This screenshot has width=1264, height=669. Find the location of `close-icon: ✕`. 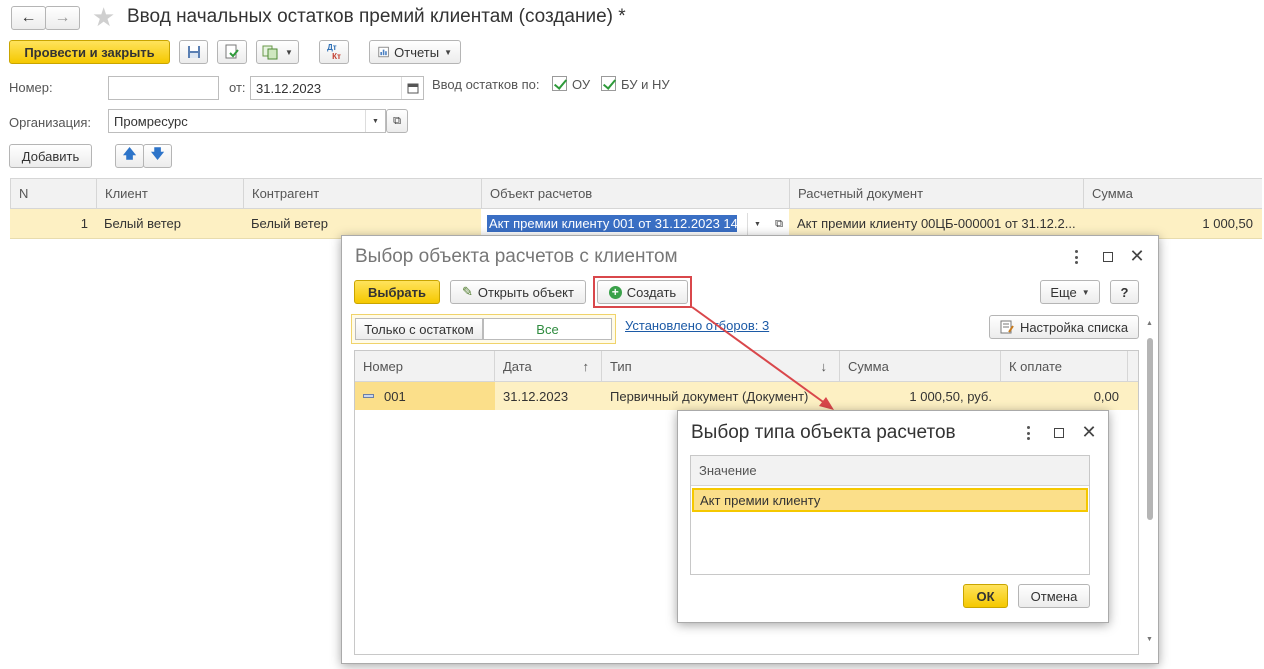

close-icon: ✕ is located at coordinates (1089, 432).